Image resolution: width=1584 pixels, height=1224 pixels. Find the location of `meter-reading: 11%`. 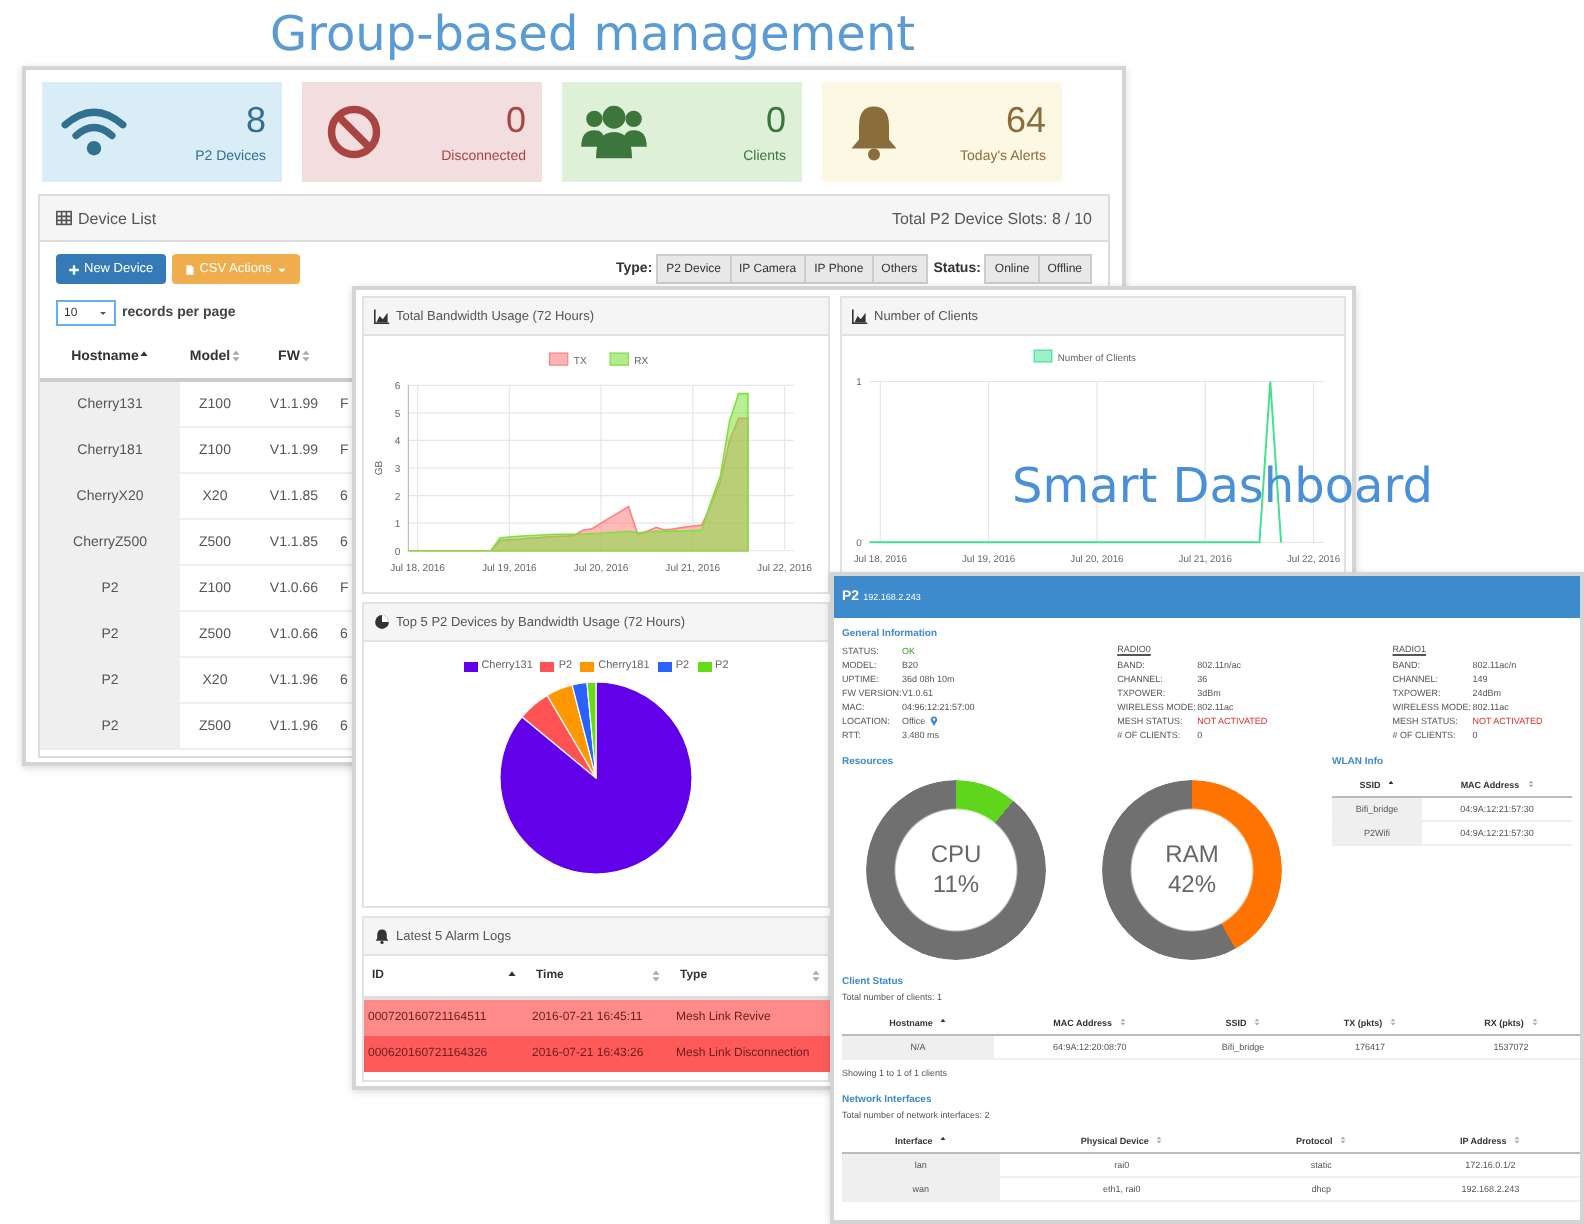

meter-reading: 11% is located at coordinates (956, 885).